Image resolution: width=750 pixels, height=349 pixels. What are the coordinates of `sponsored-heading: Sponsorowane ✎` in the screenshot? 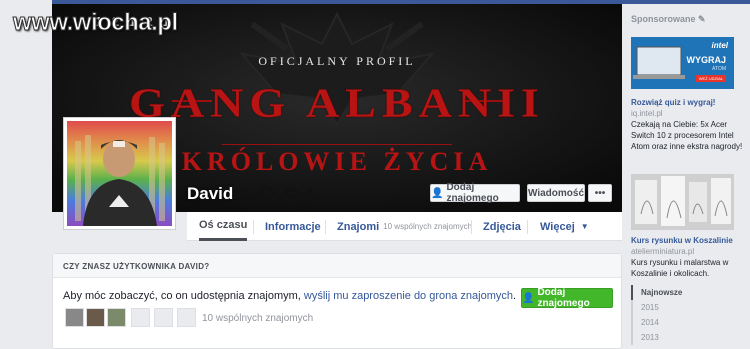 It's located at (668, 19).